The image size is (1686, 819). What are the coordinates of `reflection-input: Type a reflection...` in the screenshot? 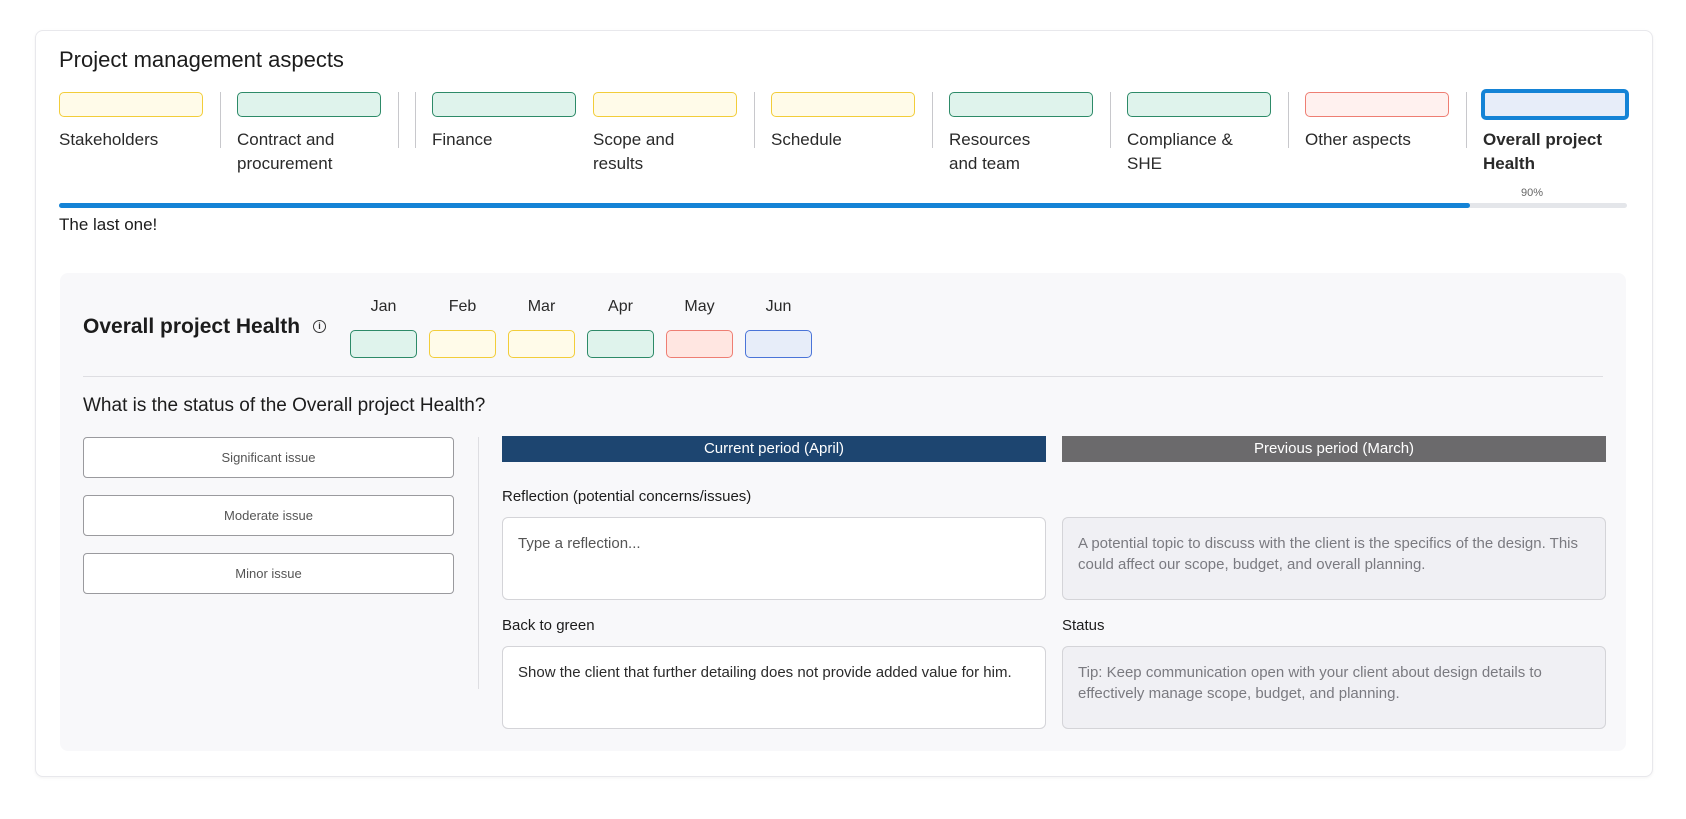 It's located at (774, 558).